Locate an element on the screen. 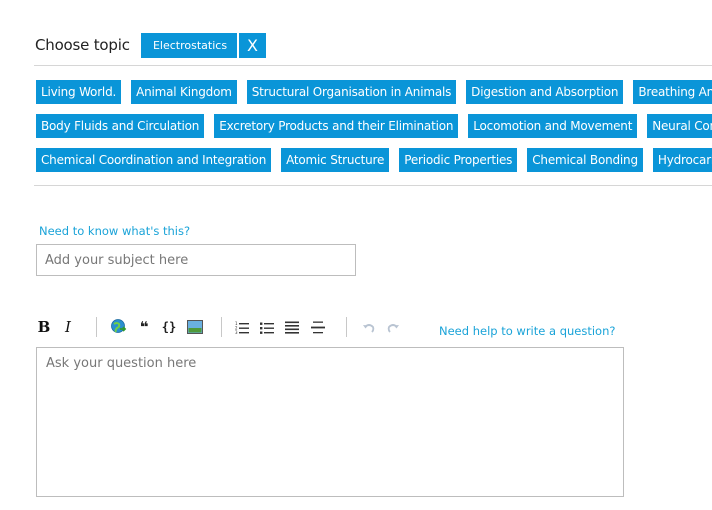 This screenshot has height=510, width=712. heading-icon is located at coordinates (292, 327).